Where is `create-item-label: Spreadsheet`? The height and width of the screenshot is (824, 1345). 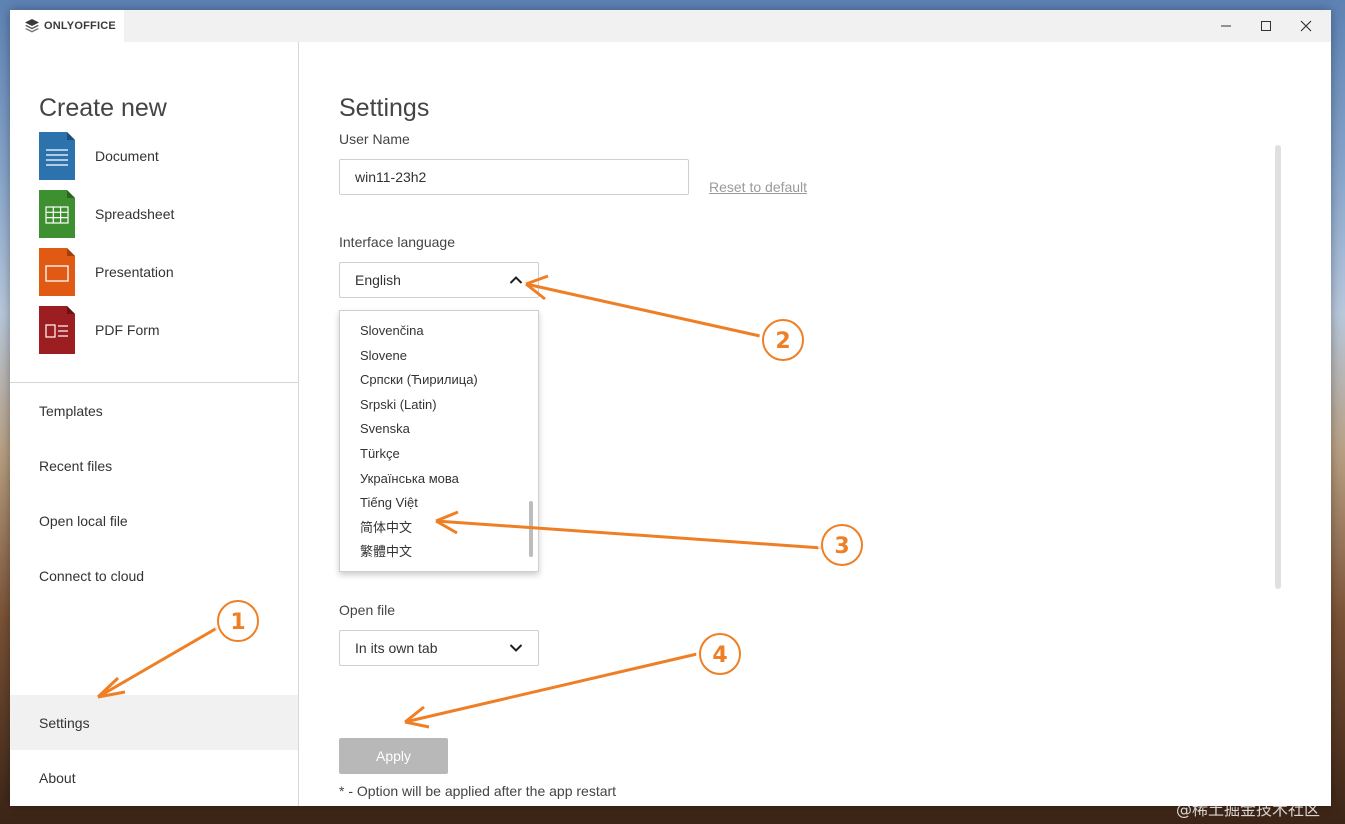
create-item-label: Spreadsheet is located at coordinates (135, 214).